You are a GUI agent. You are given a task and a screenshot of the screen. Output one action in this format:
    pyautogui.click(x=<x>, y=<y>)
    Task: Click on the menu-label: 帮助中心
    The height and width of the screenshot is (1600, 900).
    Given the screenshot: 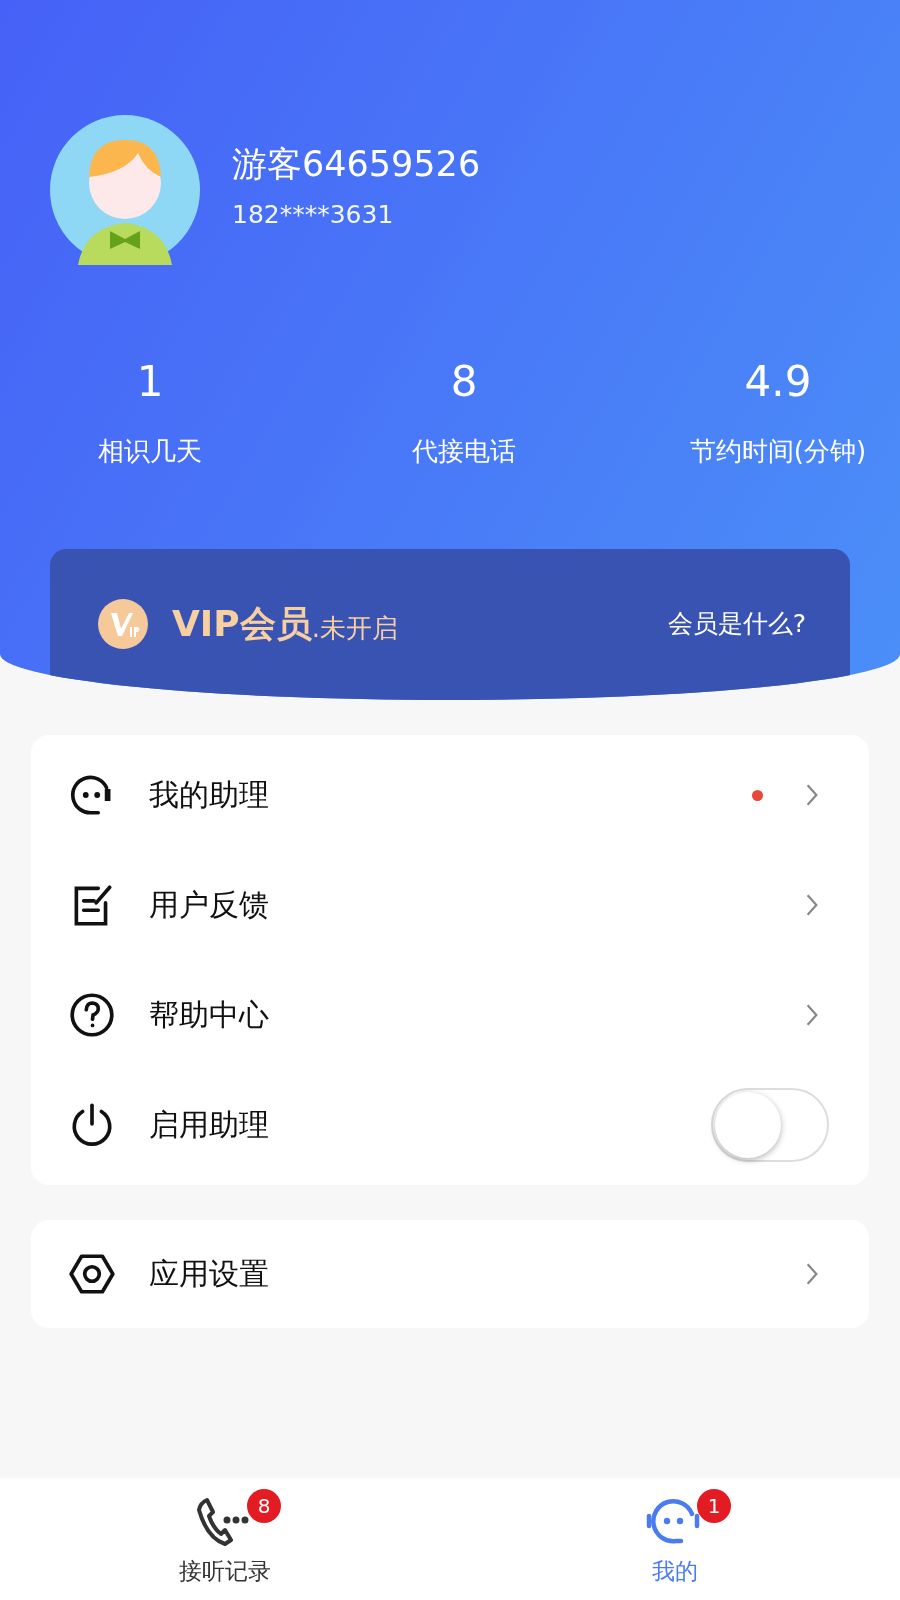 What is the action you would take?
    pyautogui.click(x=209, y=1014)
    